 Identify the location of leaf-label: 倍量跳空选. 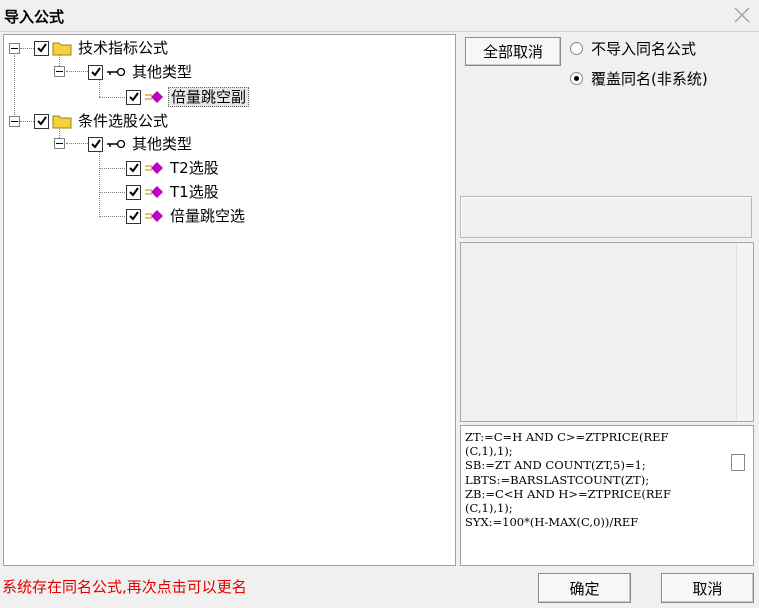
(208, 216).